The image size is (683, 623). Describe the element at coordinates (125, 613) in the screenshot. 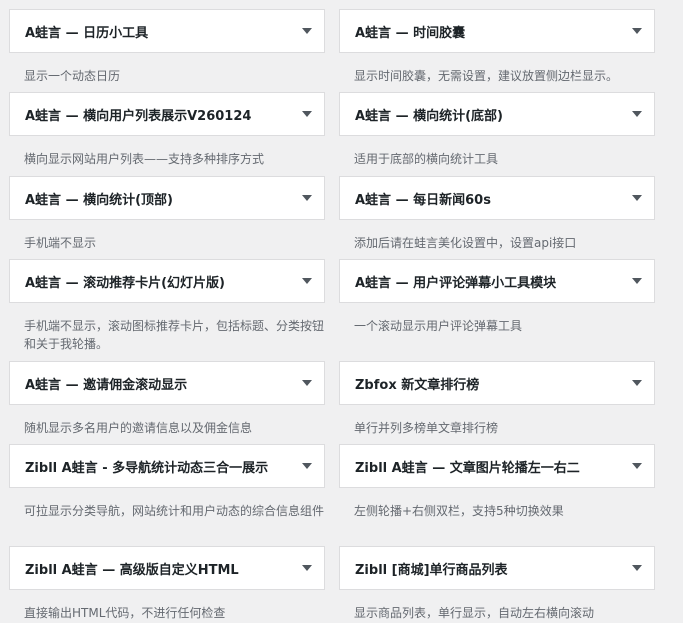

I see `widget-description: 直接输出HTML代码，不进行任何检查` at that location.